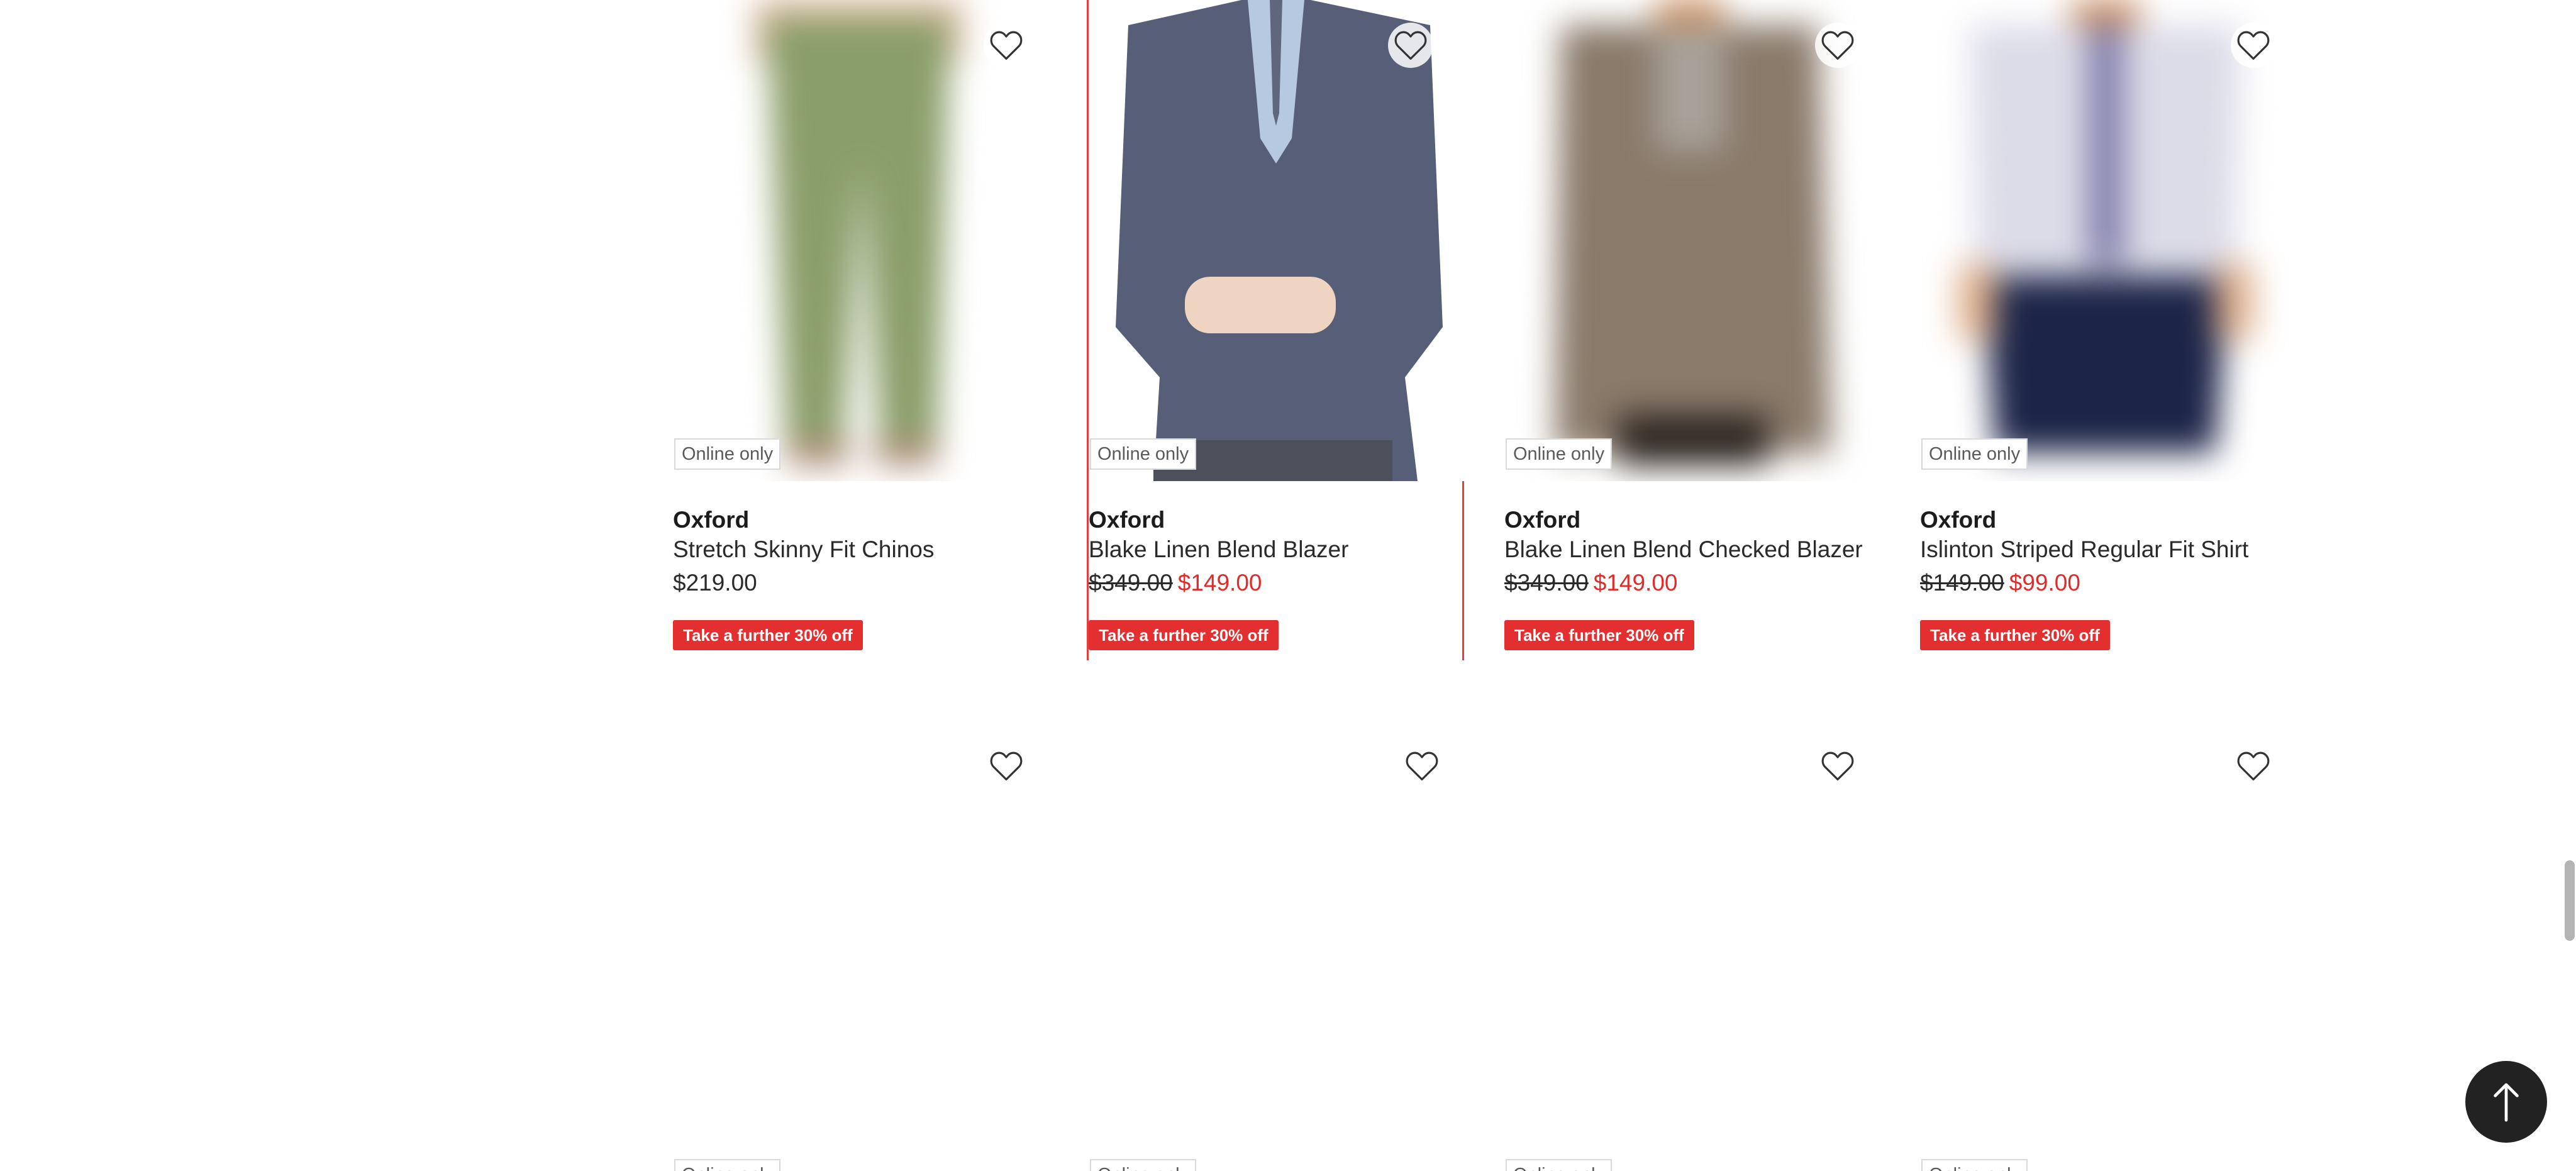 This screenshot has width=2576, height=1171. I want to click on product-name: Stretch Skinny Fit Chinos, so click(803, 549).